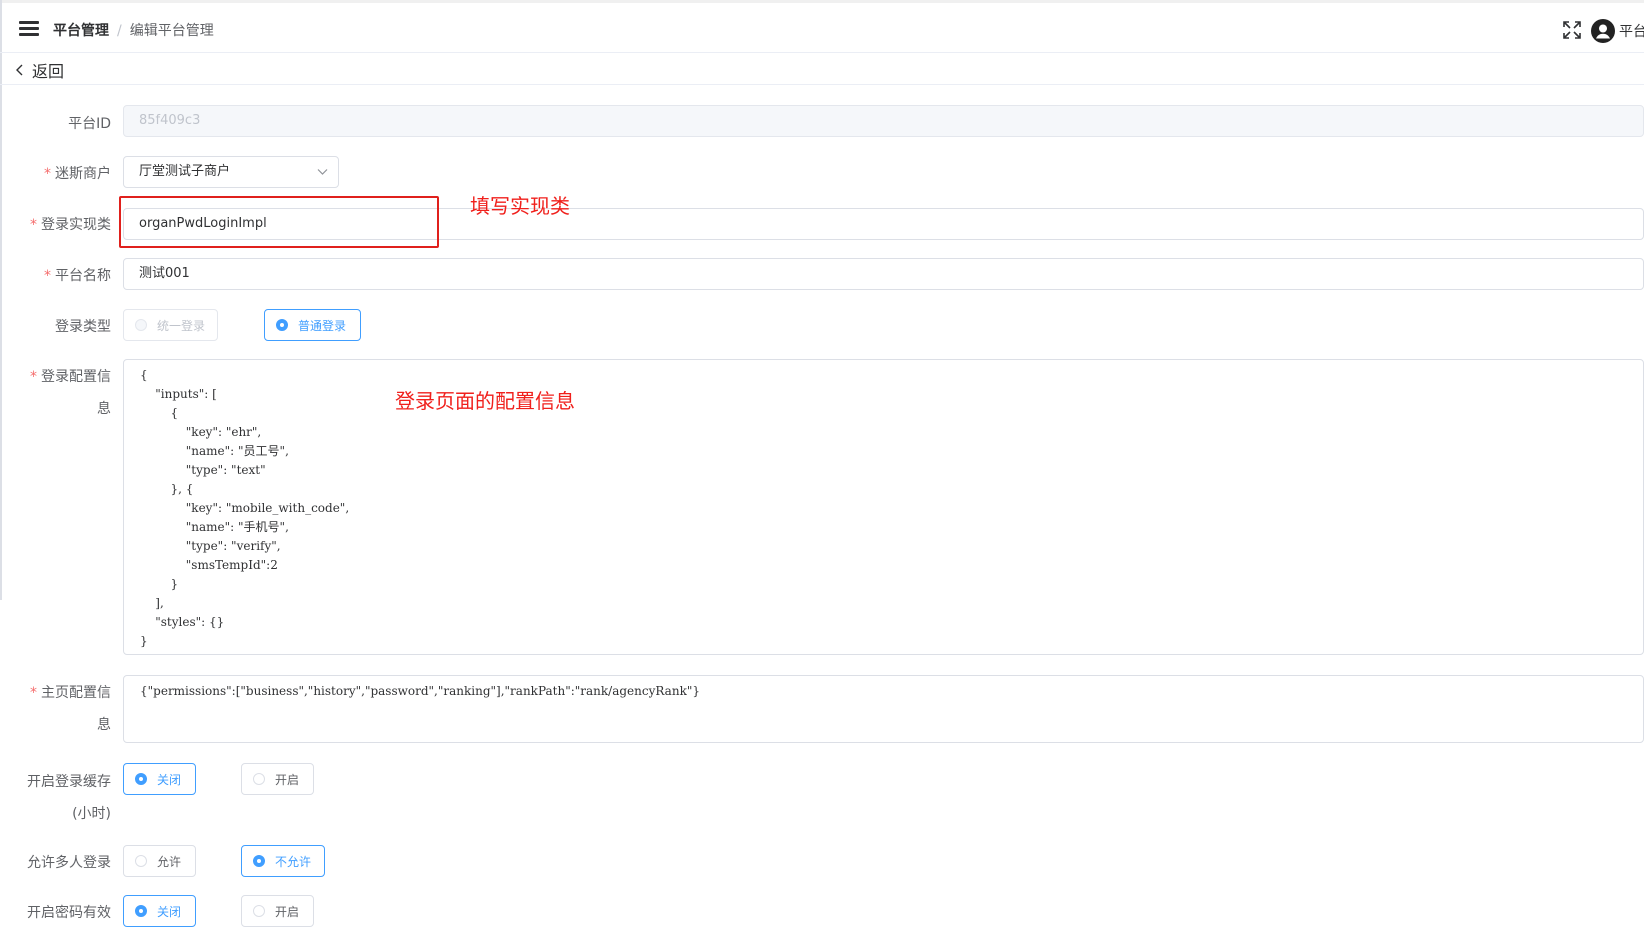 This screenshot has width=1644, height=935. What do you see at coordinates (77, 174) in the screenshot?
I see `merchant-label: * 迷斯商户` at bounding box center [77, 174].